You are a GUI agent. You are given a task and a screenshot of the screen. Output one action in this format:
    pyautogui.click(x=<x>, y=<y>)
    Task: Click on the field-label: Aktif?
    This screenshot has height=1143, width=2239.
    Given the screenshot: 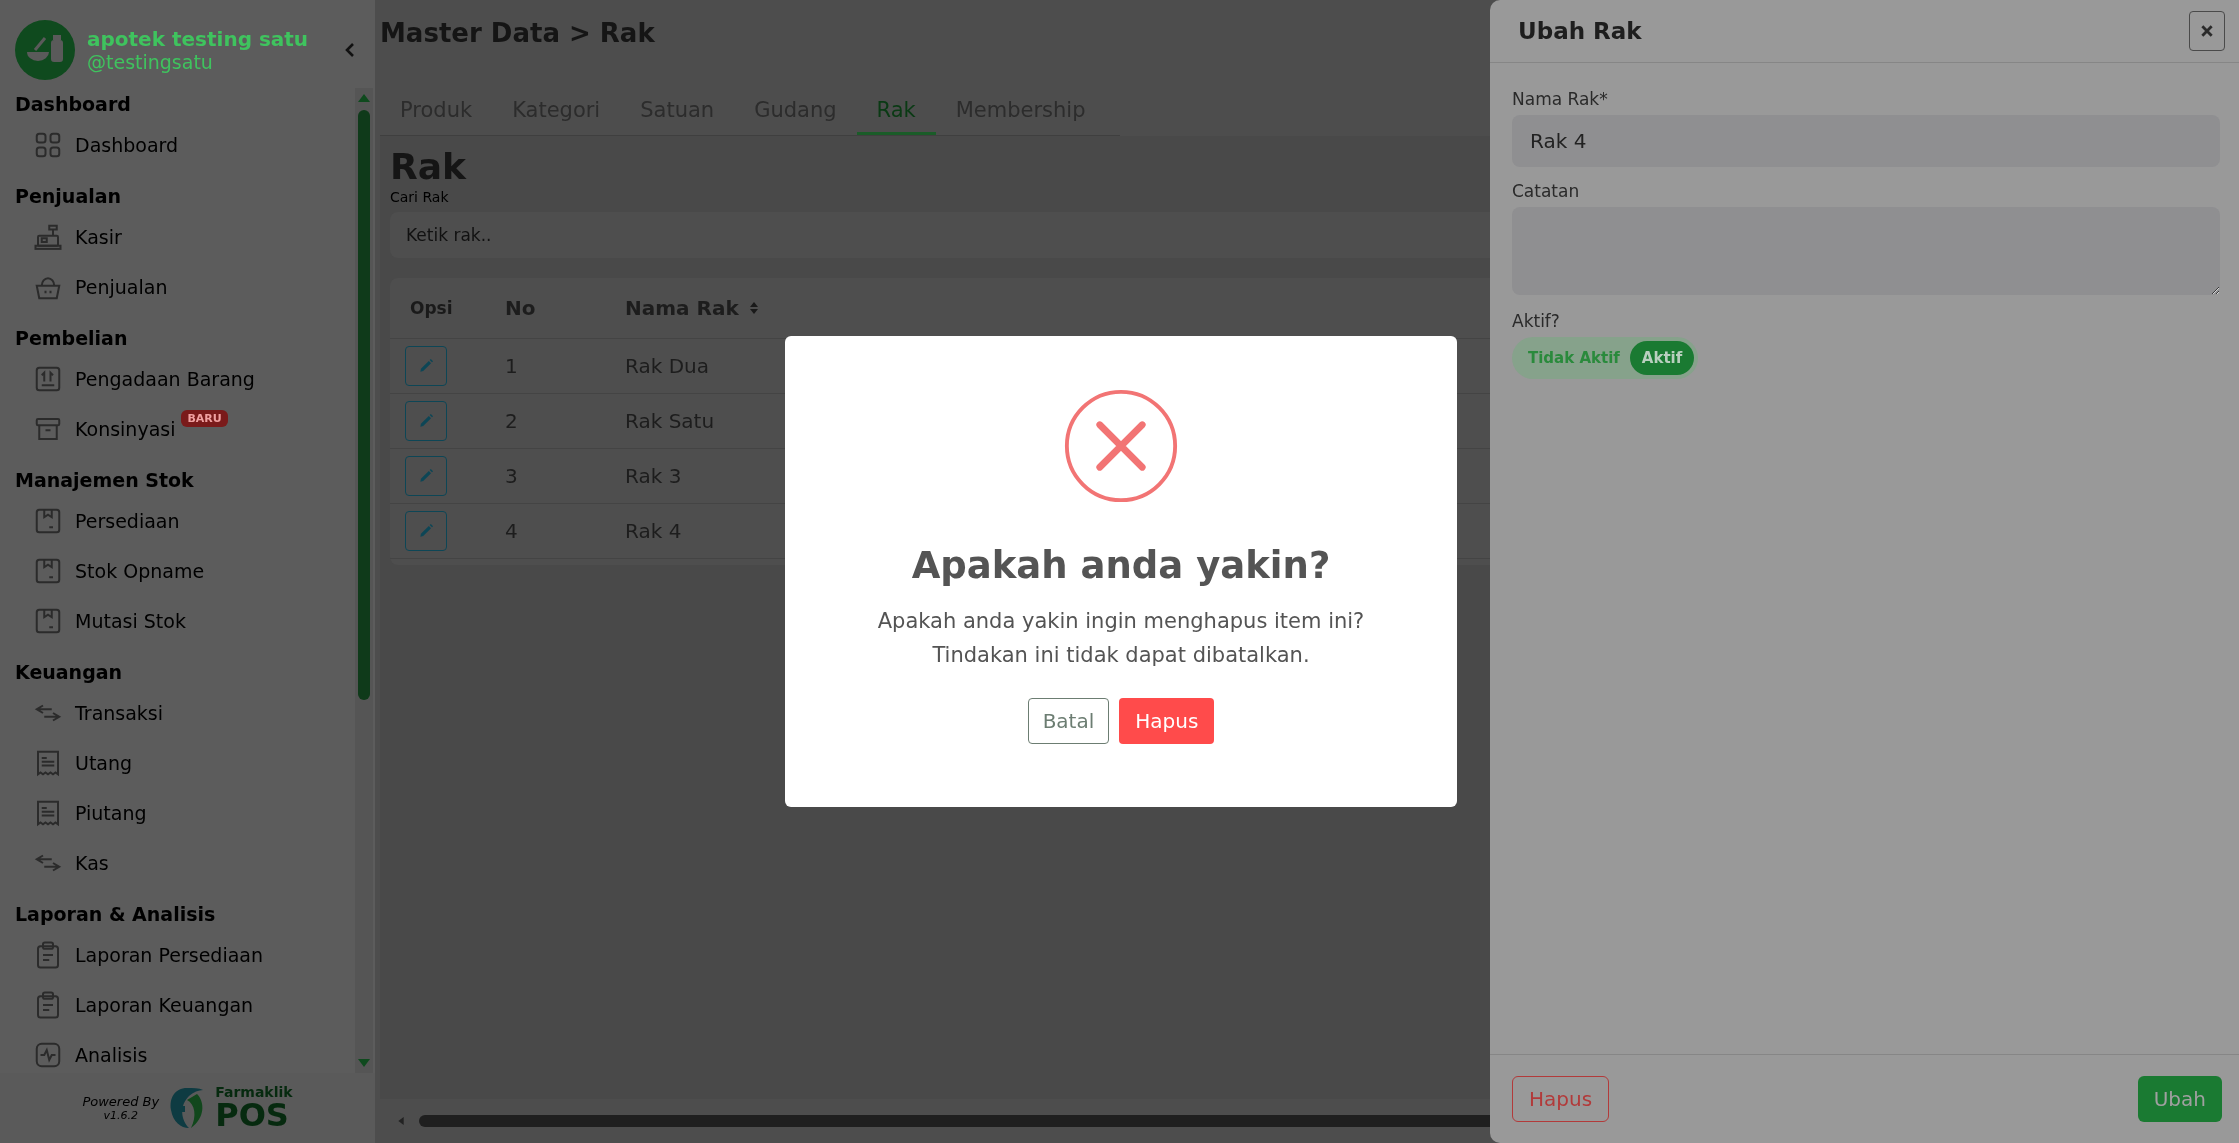 What is the action you would take?
    pyautogui.click(x=1536, y=321)
    